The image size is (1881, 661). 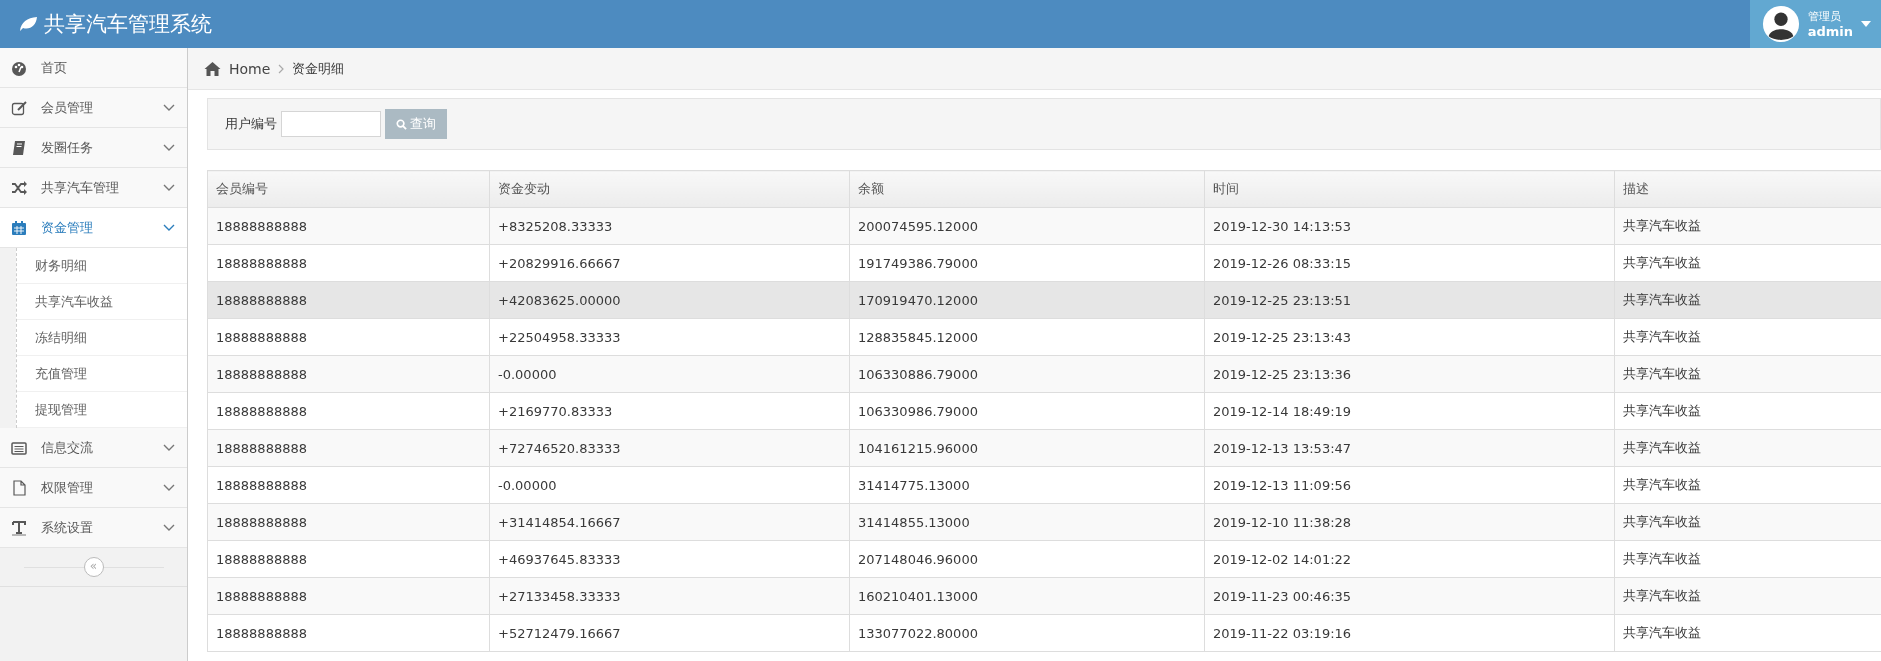 What do you see at coordinates (281, 68) in the screenshot?
I see `breadcrumb-separator-icon` at bounding box center [281, 68].